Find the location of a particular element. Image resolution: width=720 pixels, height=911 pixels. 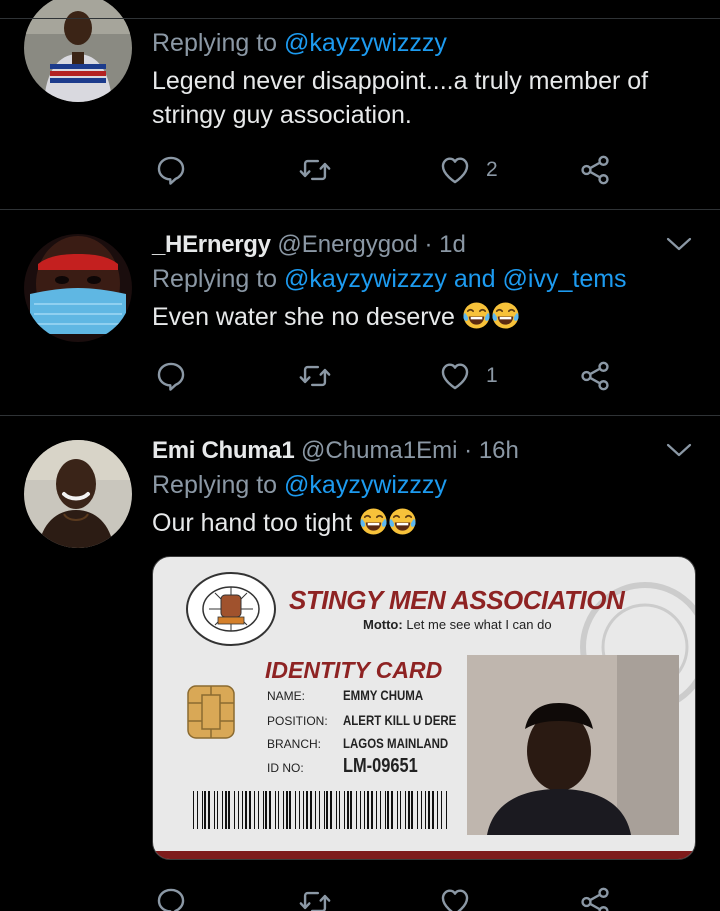

card-field-label: BRANCH: is located at coordinates (294, 744).